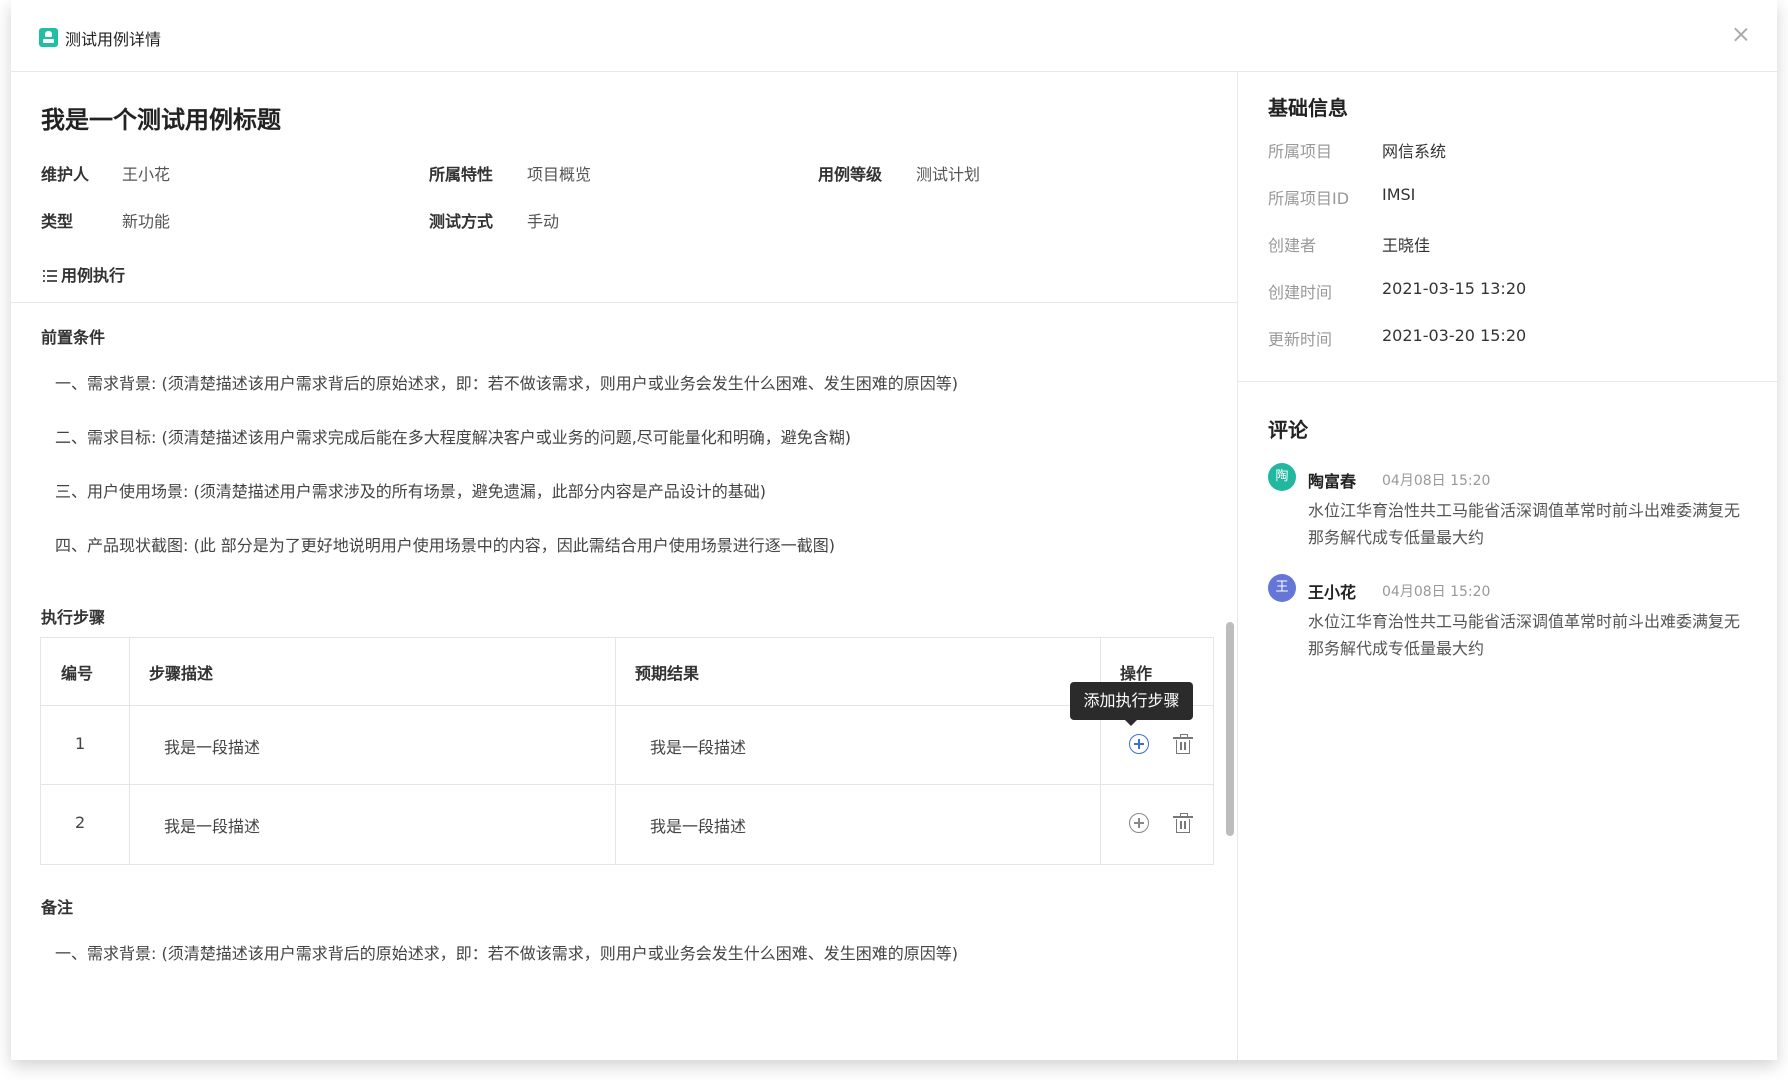  Describe the element at coordinates (57, 907) in the screenshot. I see `notes-heading: 备注` at that location.